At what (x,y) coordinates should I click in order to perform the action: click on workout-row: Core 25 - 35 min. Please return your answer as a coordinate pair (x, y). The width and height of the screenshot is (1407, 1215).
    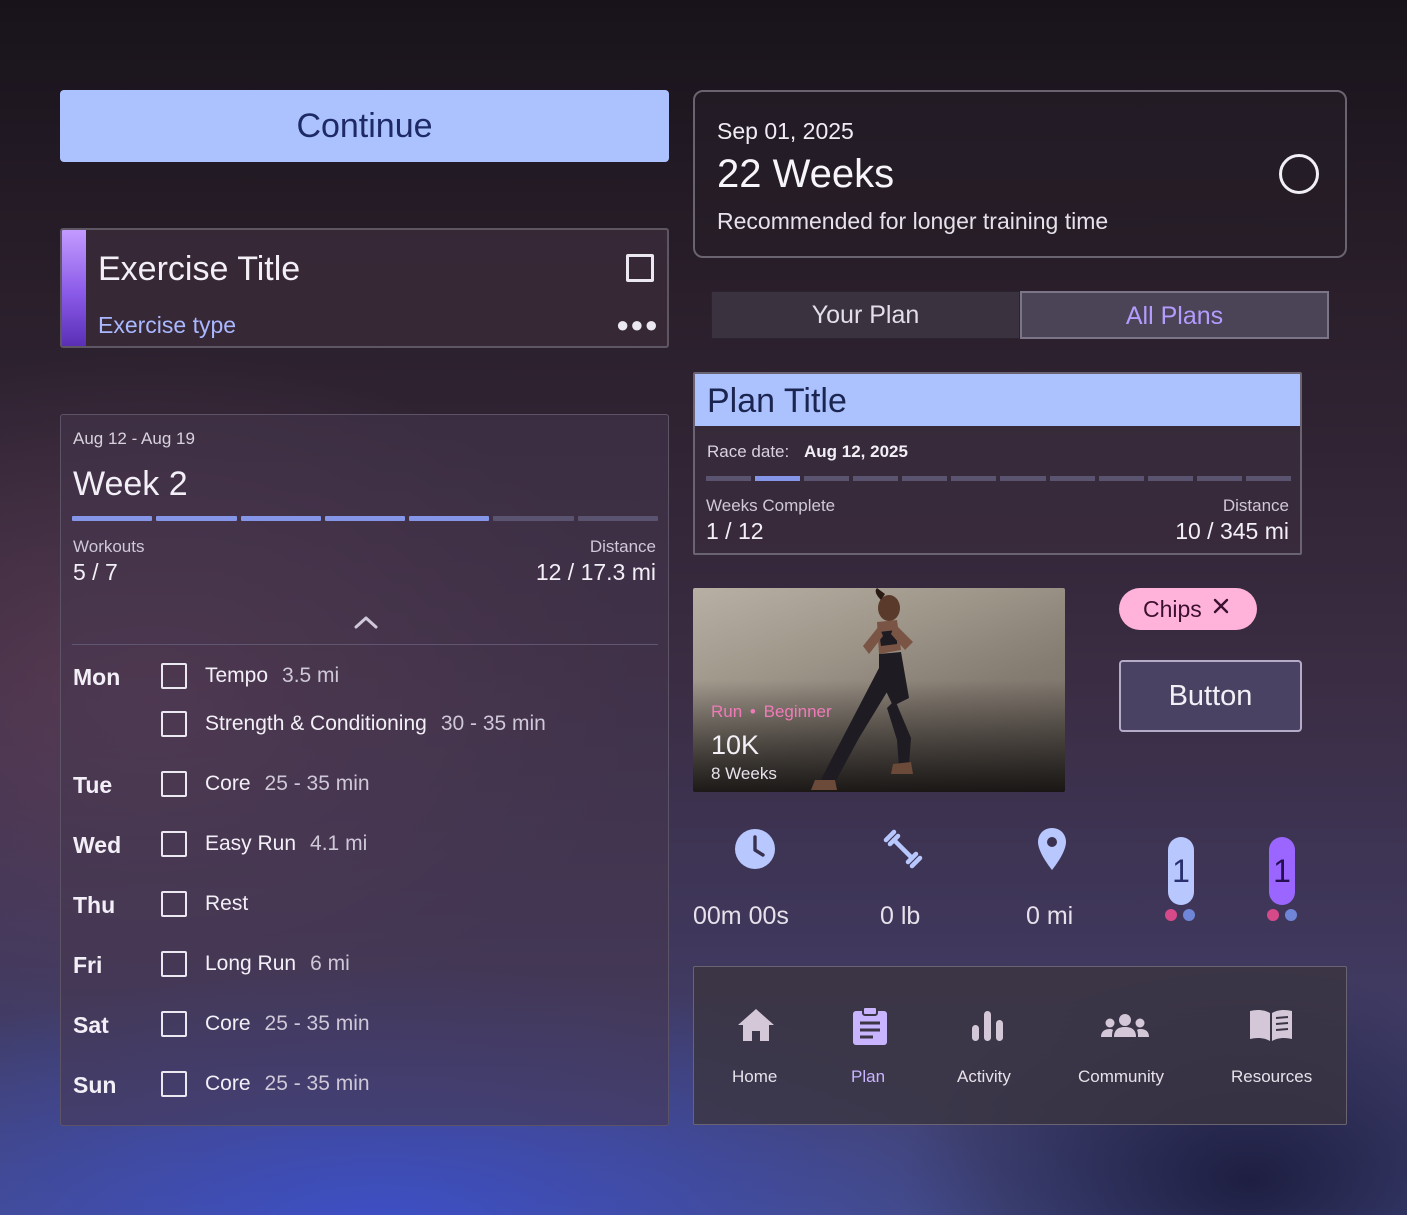
    Looking at the image, I should click on (265, 1084).